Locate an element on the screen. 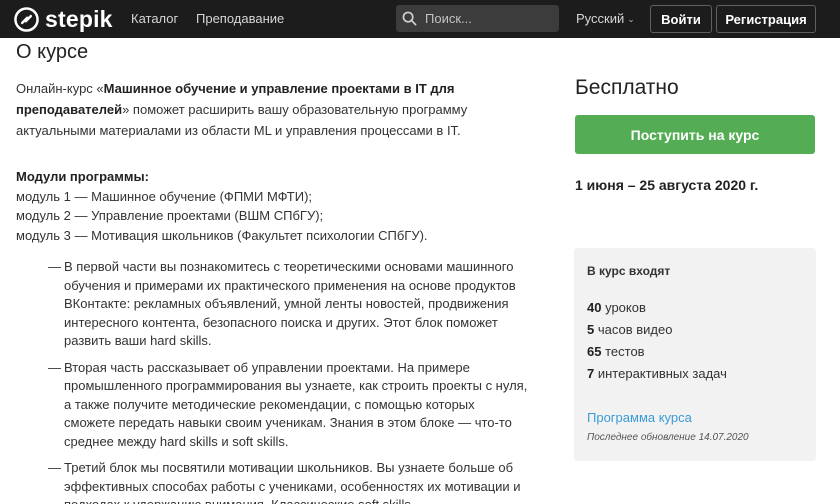 The image size is (840, 504). nav-teaching: Преподавание is located at coordinates (240, 19).